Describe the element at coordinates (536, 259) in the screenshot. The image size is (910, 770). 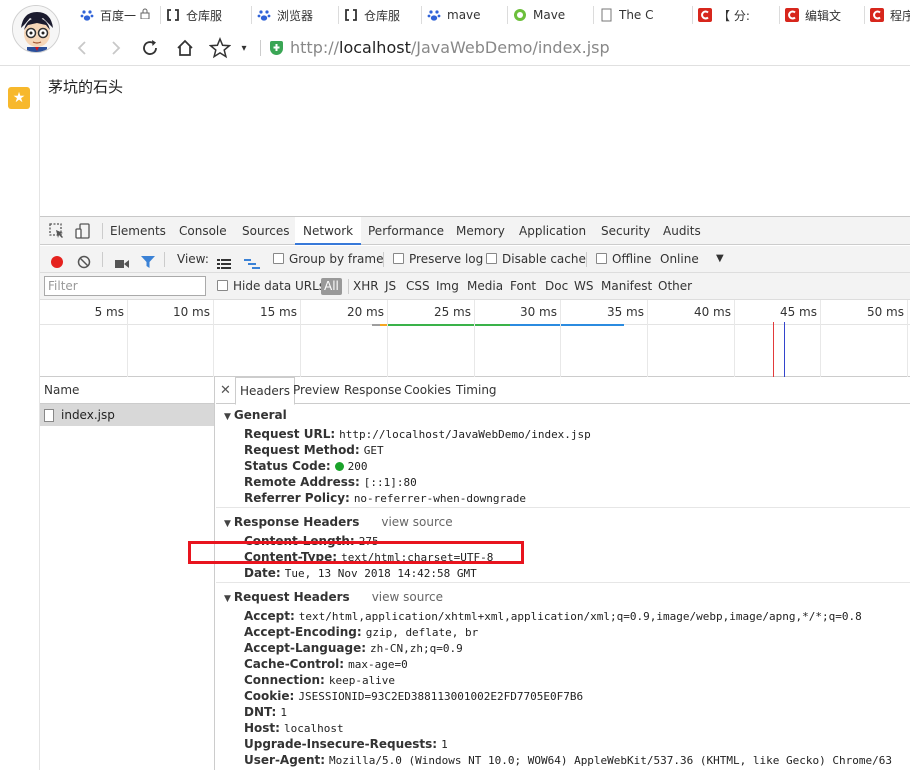
I see `disable-cache-checkbox: Disable cache` at that location.